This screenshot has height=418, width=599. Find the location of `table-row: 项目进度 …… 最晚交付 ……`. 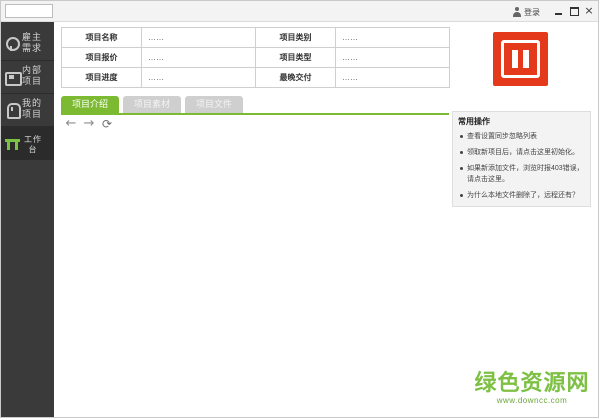

table-row: 项目进度 …… 最晚交付 …… is located at coordinates (255, 77).